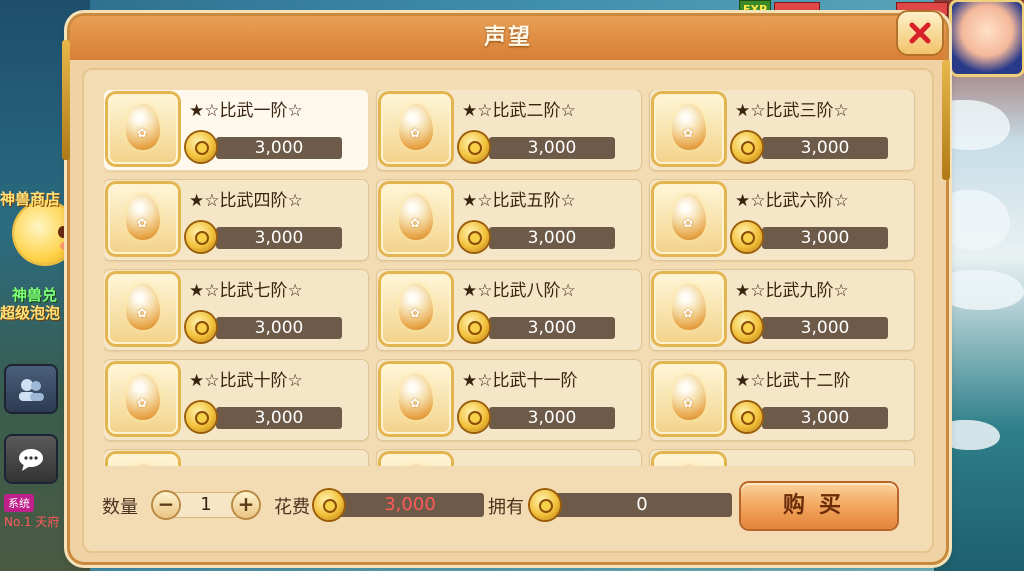 The image size is (1024, 571). I want to click on shop-label: 神兽商店, so click(30, 198).